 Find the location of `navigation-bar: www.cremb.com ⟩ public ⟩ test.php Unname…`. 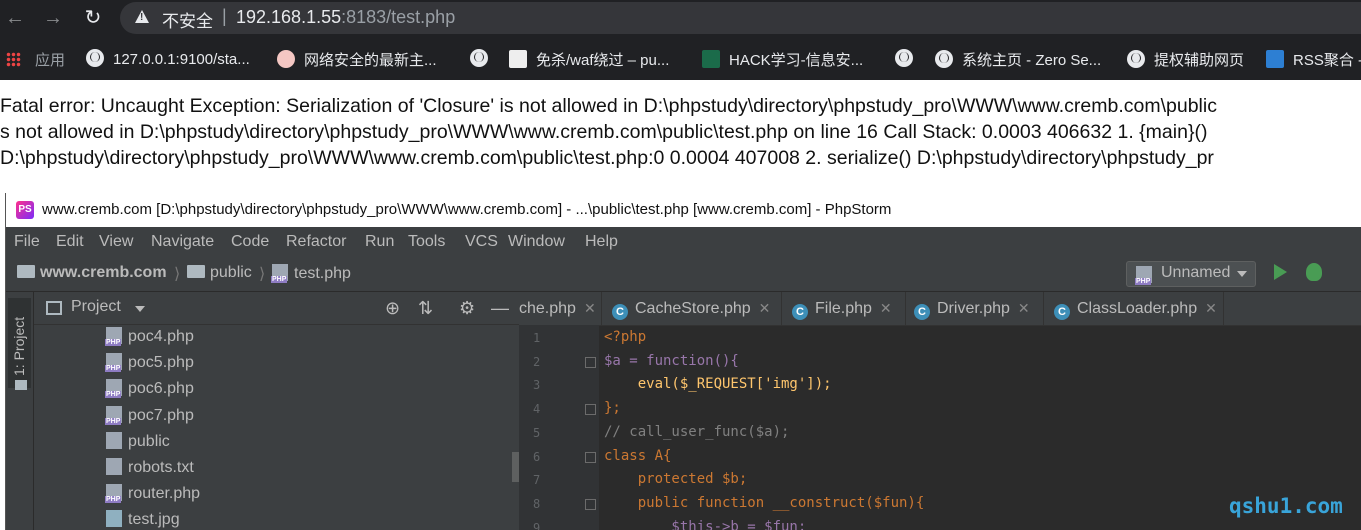

navigation-bar: www.cremb.com ⟩ public ⟩ test.php Unname… is located at coordinates (683, 274).